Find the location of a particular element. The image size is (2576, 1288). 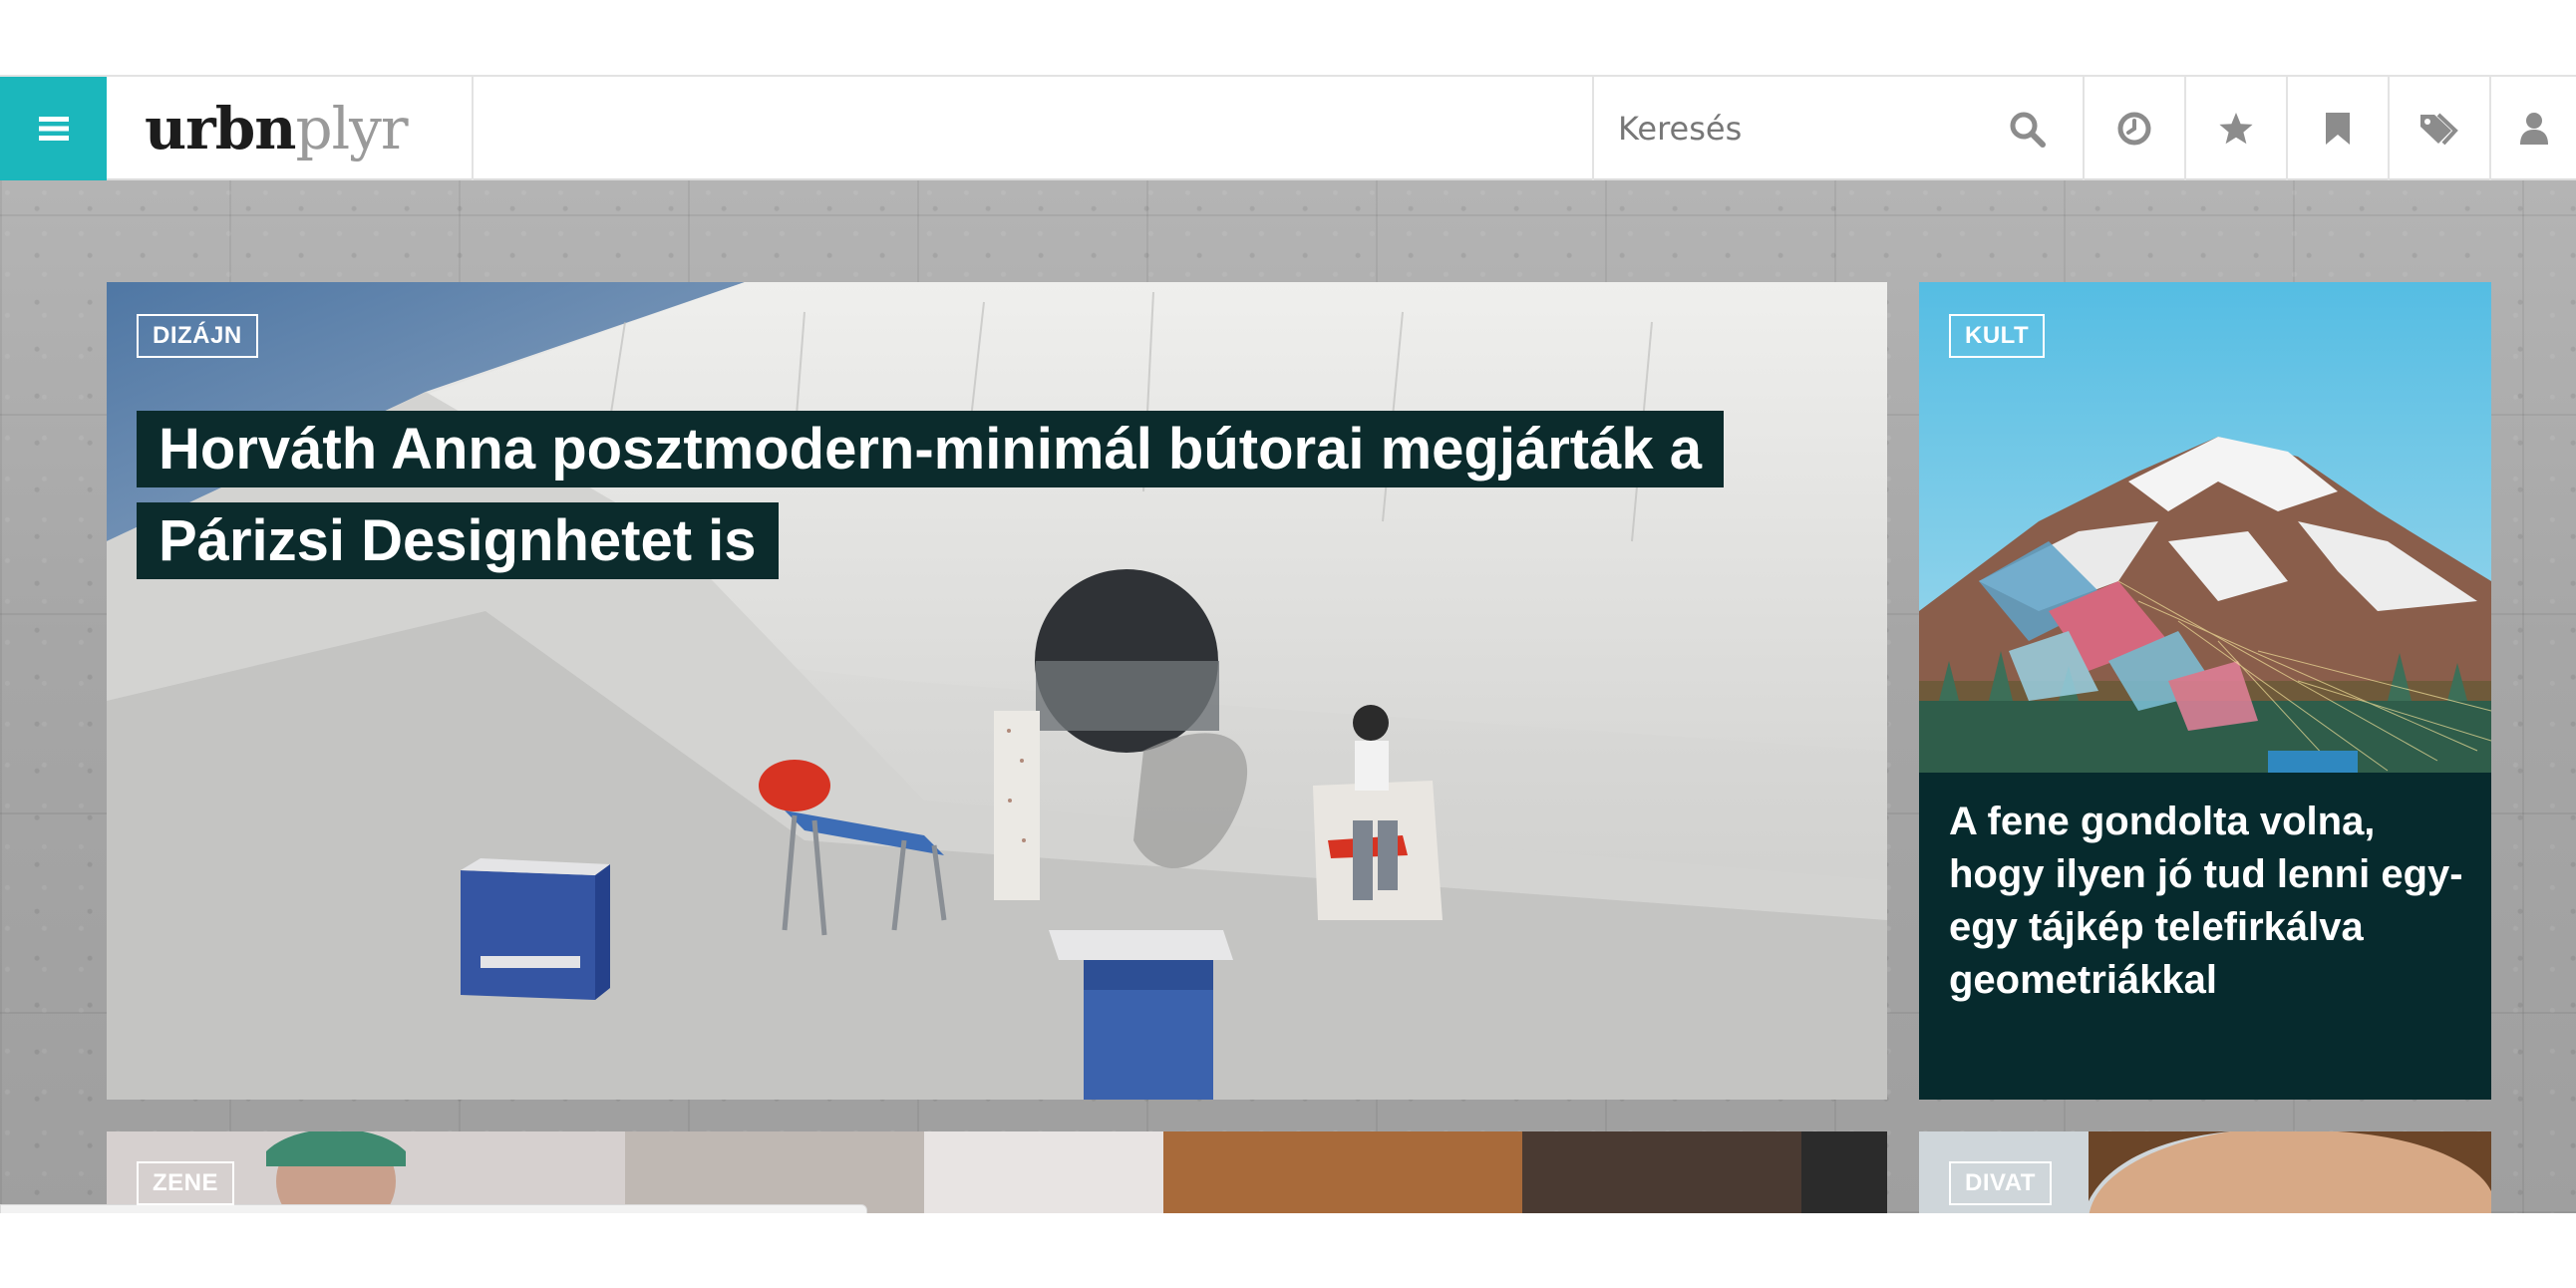

menu-icon is located at coordinates (53, 129).